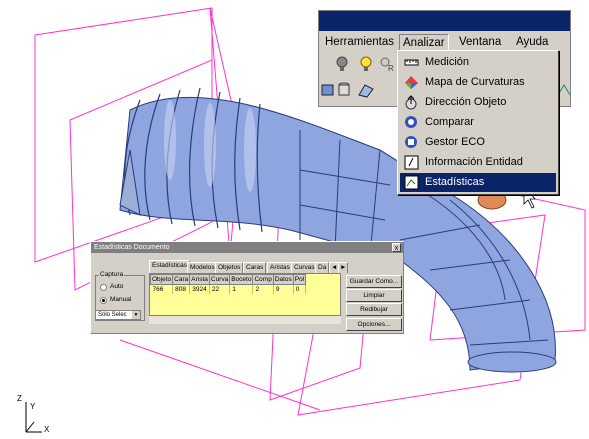 This screenshot has width=589, height=439. What do you see at coordinates (480, 42) in the screenshot?
I see `menu-ventana: Ventana` at bounding box center [480, 42].